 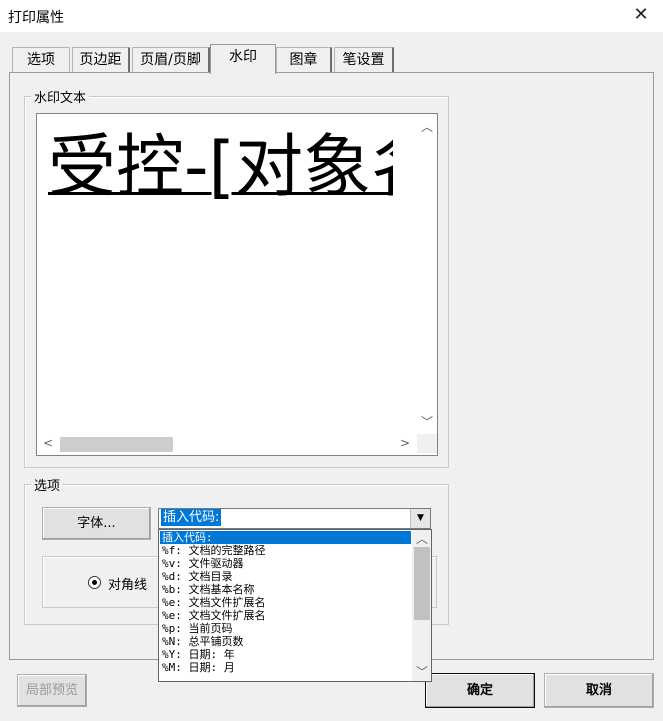 What do you see at coordinates (208, 589) in the screenshot?
I see `code-option: %b: 文档基本名称` at bounding box center [208, 589].